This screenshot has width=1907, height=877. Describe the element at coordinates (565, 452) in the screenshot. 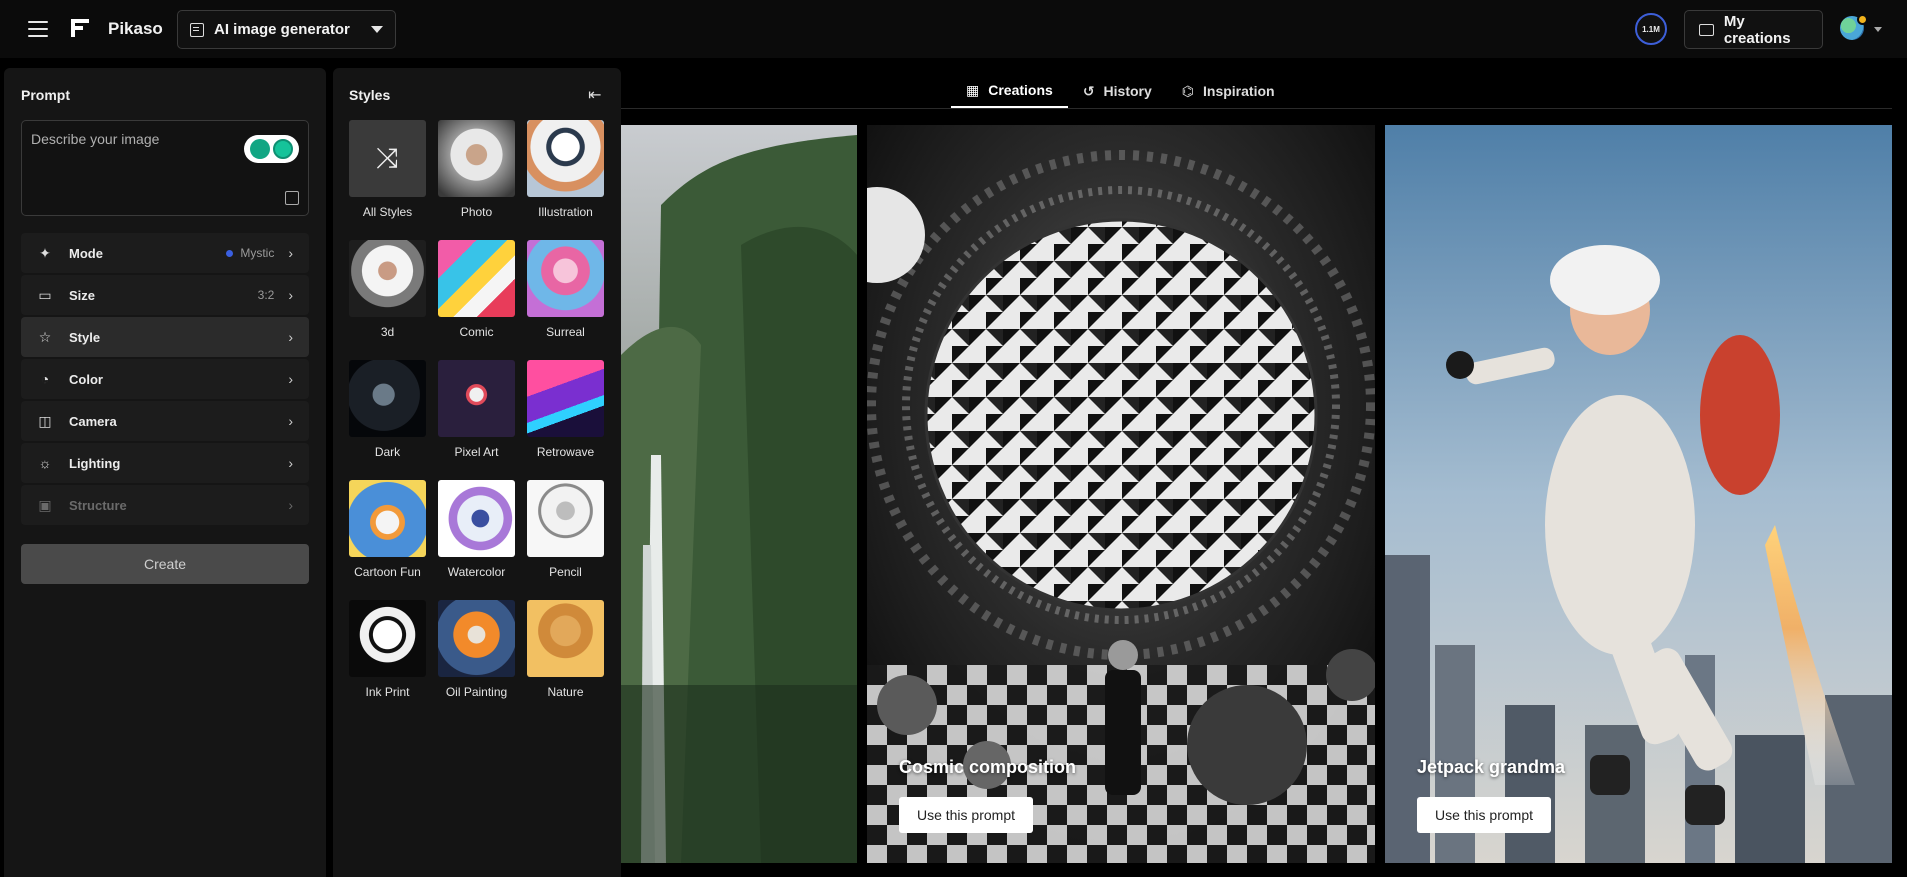

I see `style-label: Retrowave` at that location.